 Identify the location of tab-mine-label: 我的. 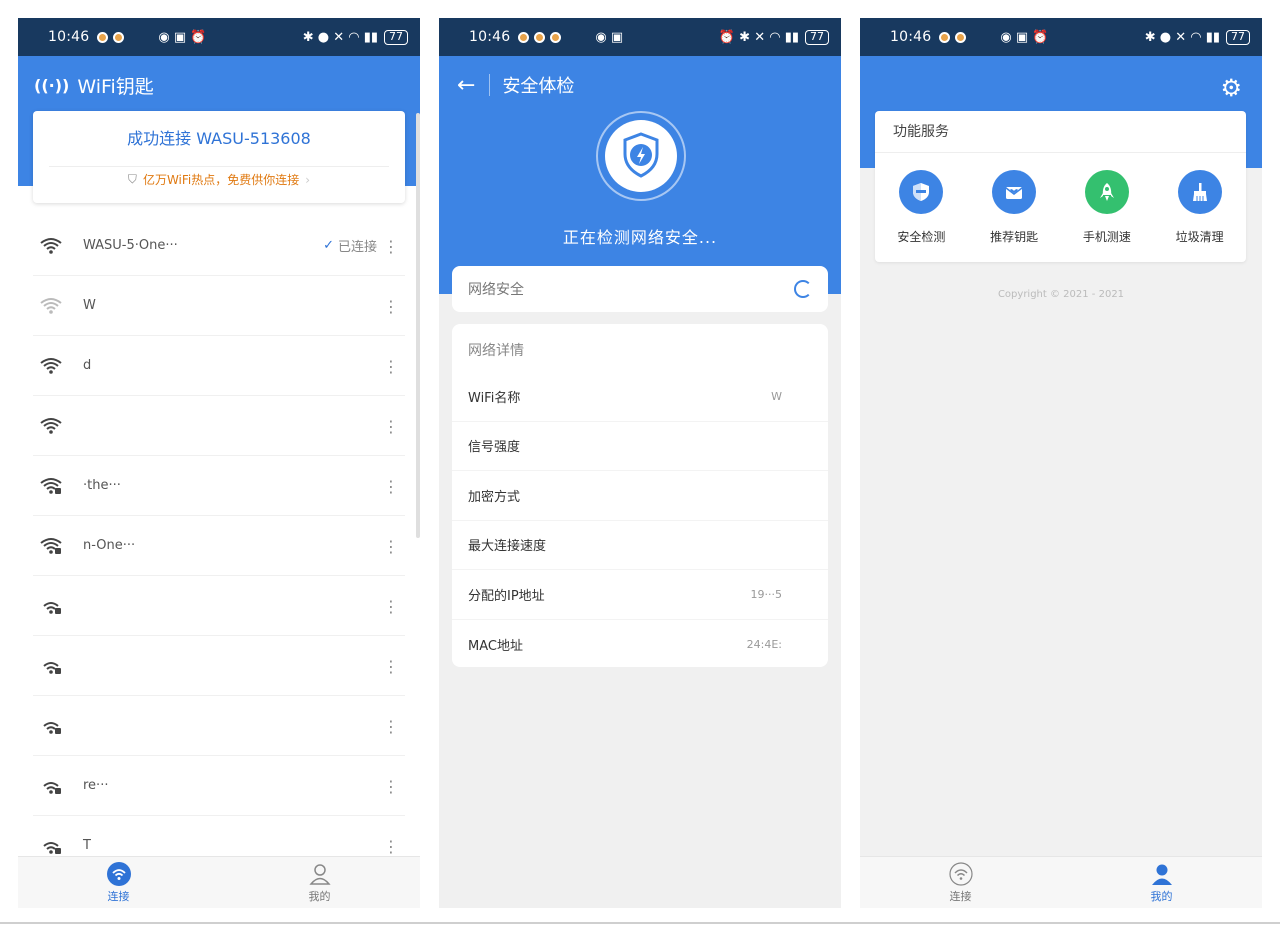
(1161, 896).